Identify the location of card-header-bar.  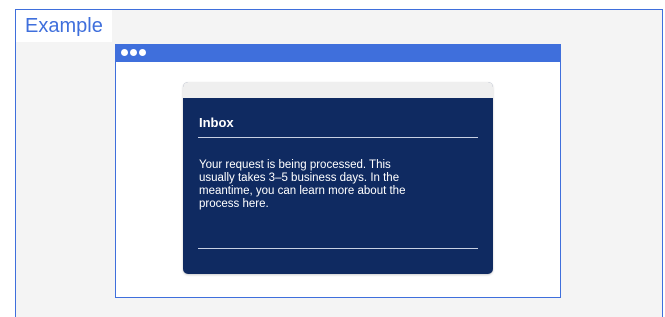
(338, 90).